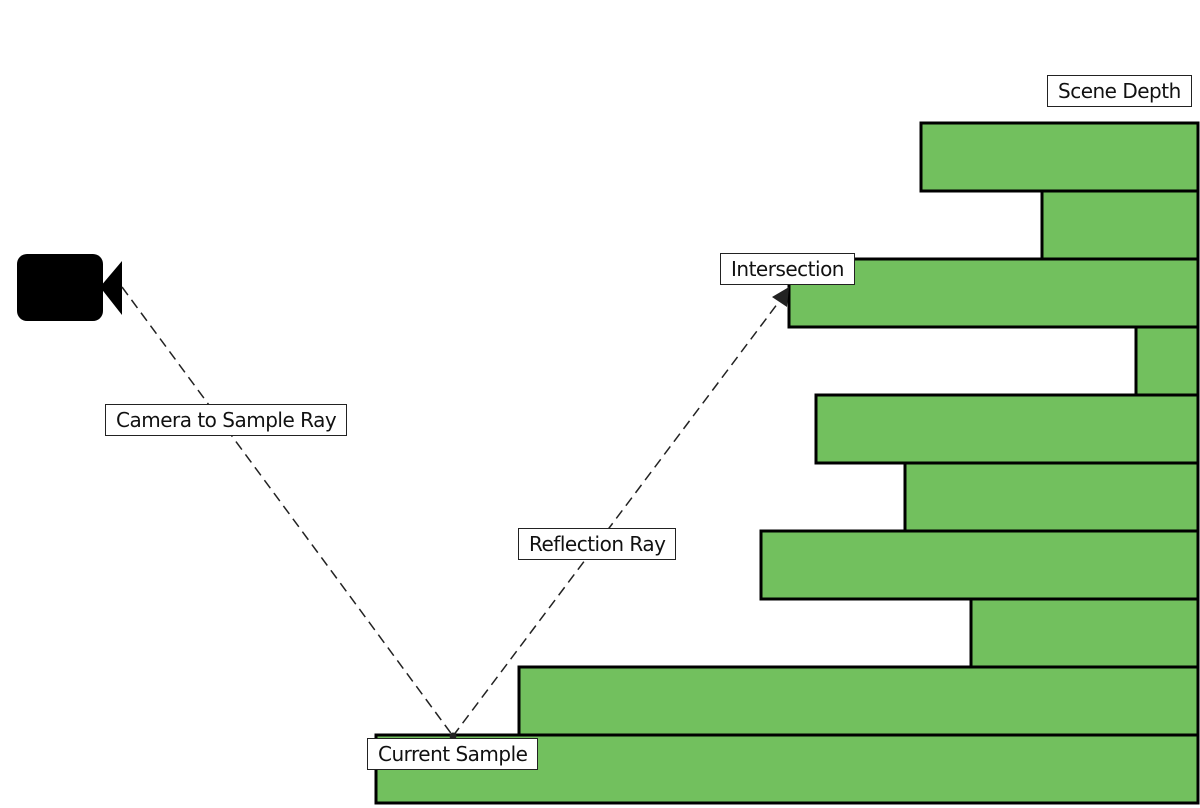 This screenshot has height=808, width=1200. Describe the element at coordinates (780, 297) in the screenshot. I see `reflection-ray-arrowhead` at that location.